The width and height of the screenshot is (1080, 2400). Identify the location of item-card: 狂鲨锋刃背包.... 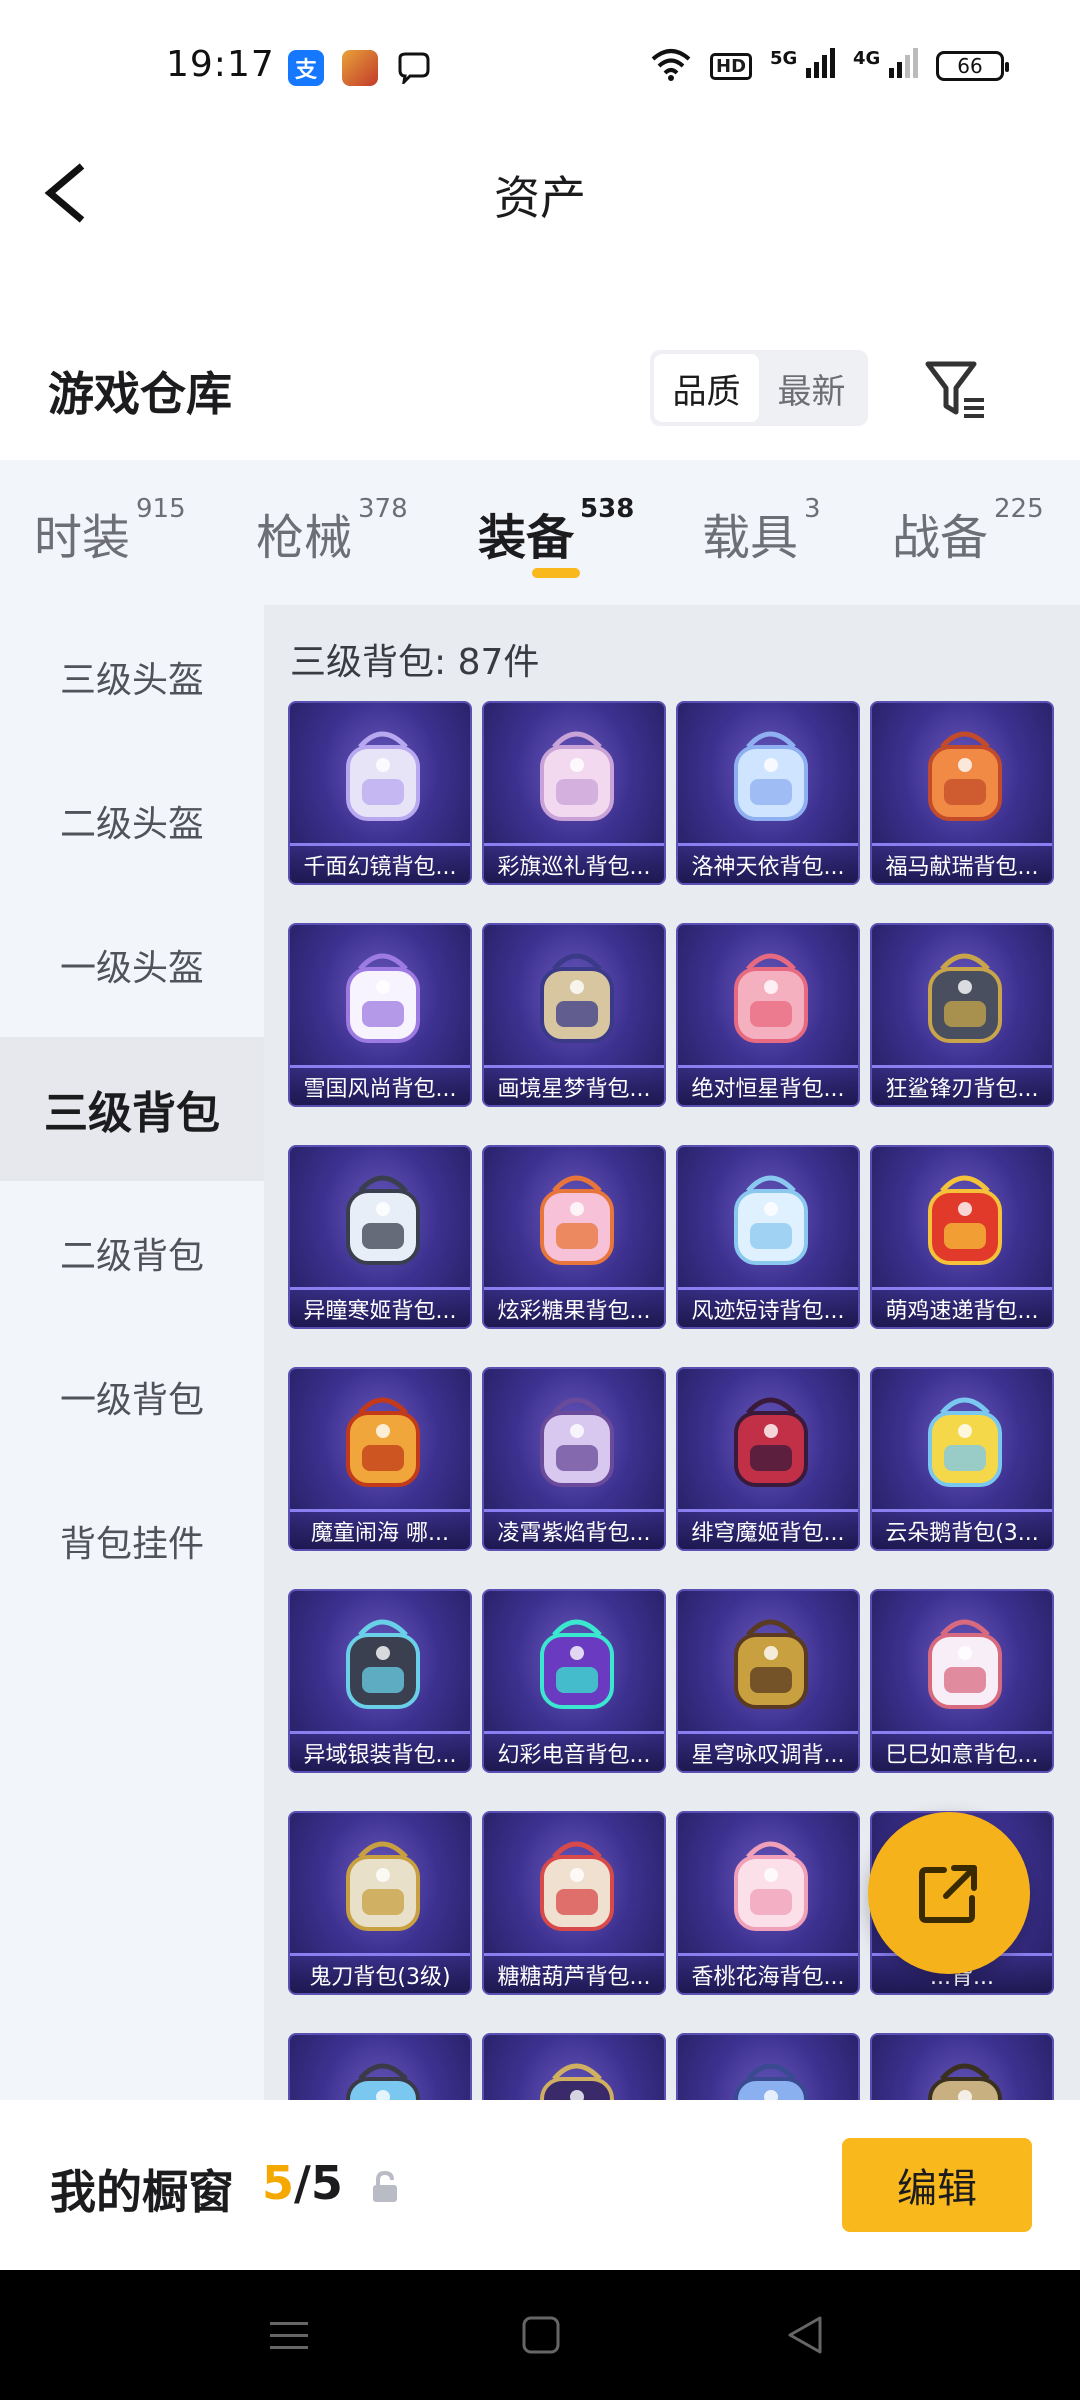
(962, 1015).